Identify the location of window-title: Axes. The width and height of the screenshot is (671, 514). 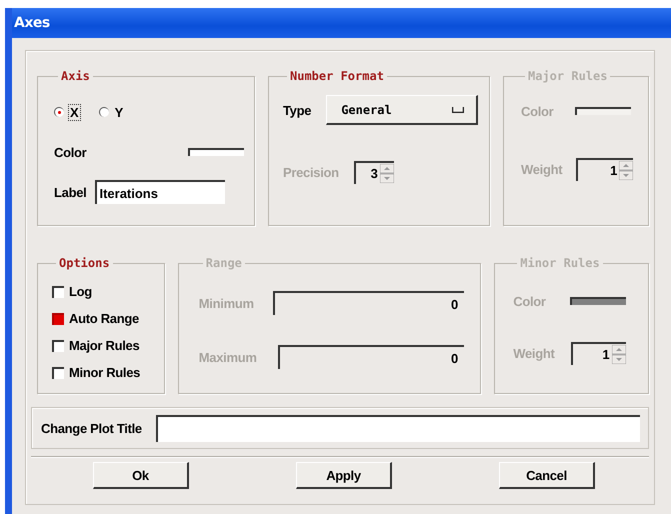
(32, 23).